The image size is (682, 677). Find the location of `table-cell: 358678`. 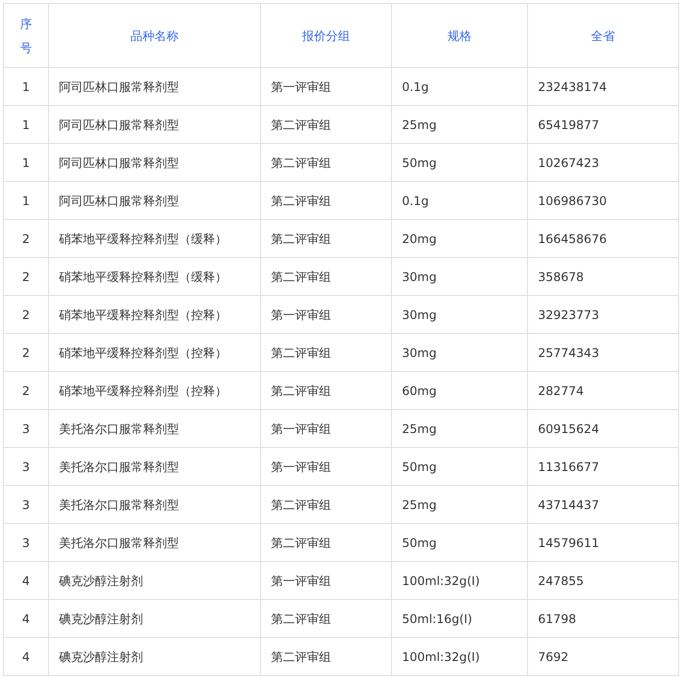

table-cell: 358678 is located at coordinates (603, 277).